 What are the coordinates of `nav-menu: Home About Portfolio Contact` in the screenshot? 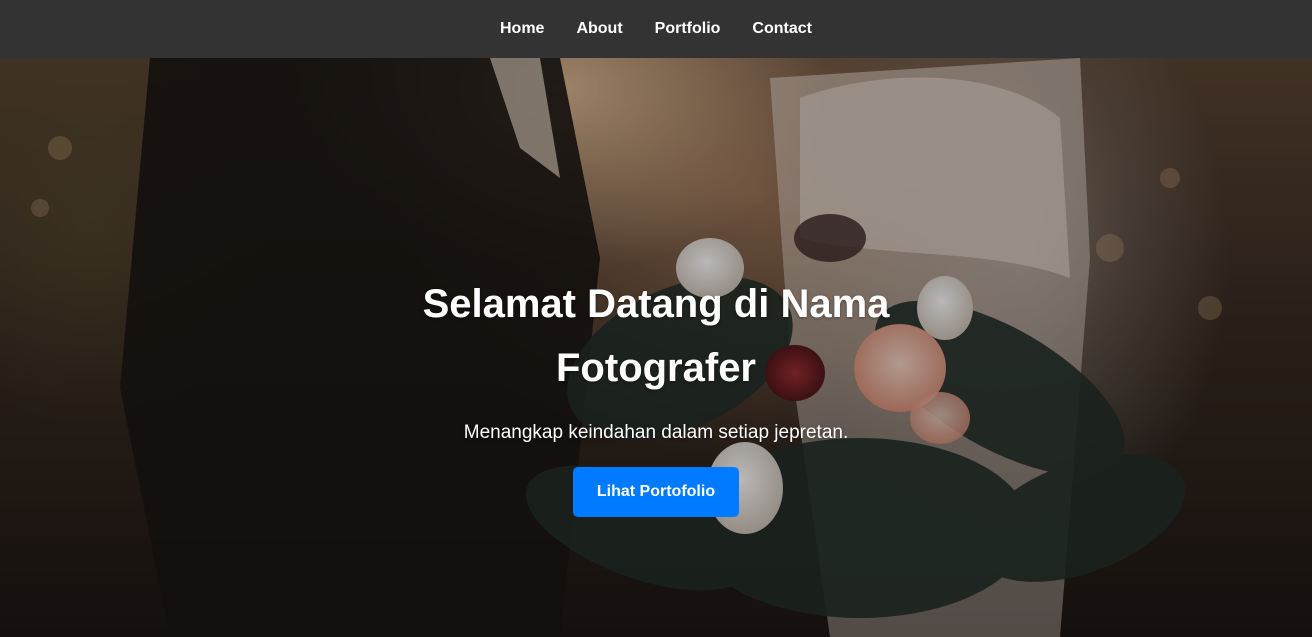 It's located at (656, 29).